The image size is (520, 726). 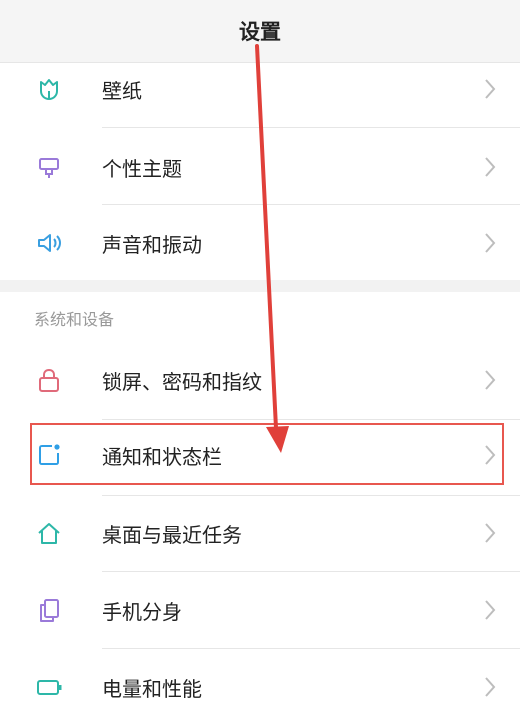 What do you see at coordinates (172, 535) in the screenshot?
I see `settings-item-label: 桌面与最近任务` at bounding box center [172, 535].